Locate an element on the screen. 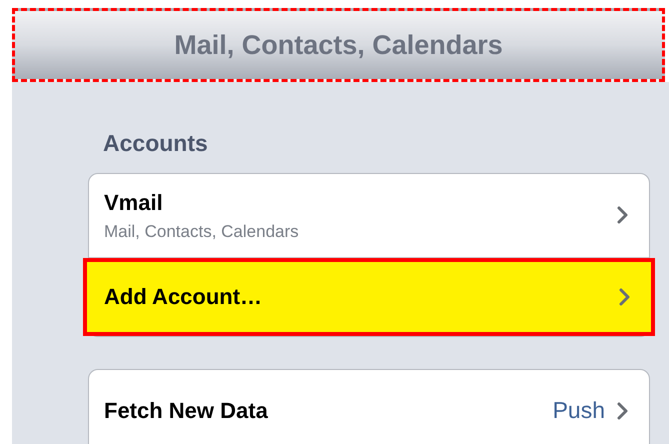  section-heading: Accounts is located at coordinates (156, 143).